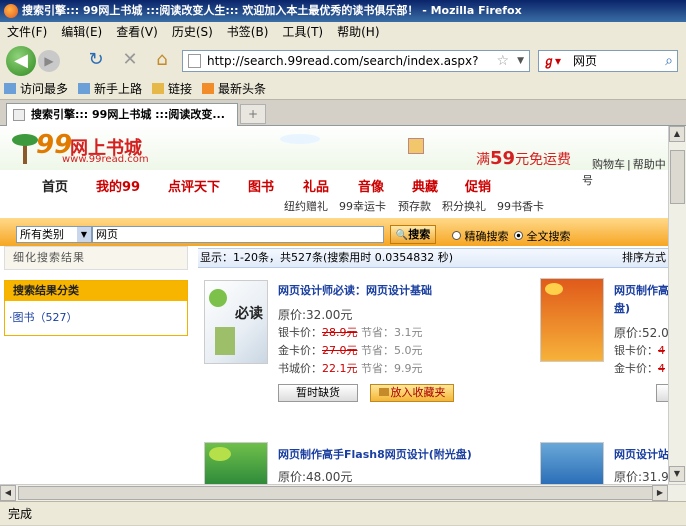 This screenshot has height=526, width=686. What do you see at coordinates (660, 493) in the screenshot?
I see `scroll-right-icon: ▶` at bounding box center [660, 493].